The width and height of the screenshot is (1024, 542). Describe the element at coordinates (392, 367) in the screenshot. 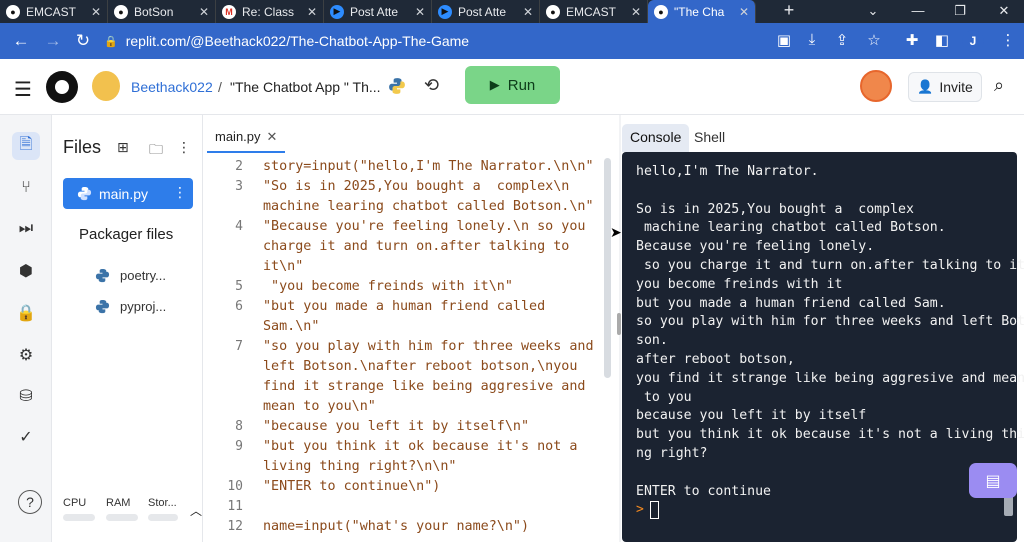

I see `code-line: left Botson.\nafter reboot botson,\nyou` at that location.